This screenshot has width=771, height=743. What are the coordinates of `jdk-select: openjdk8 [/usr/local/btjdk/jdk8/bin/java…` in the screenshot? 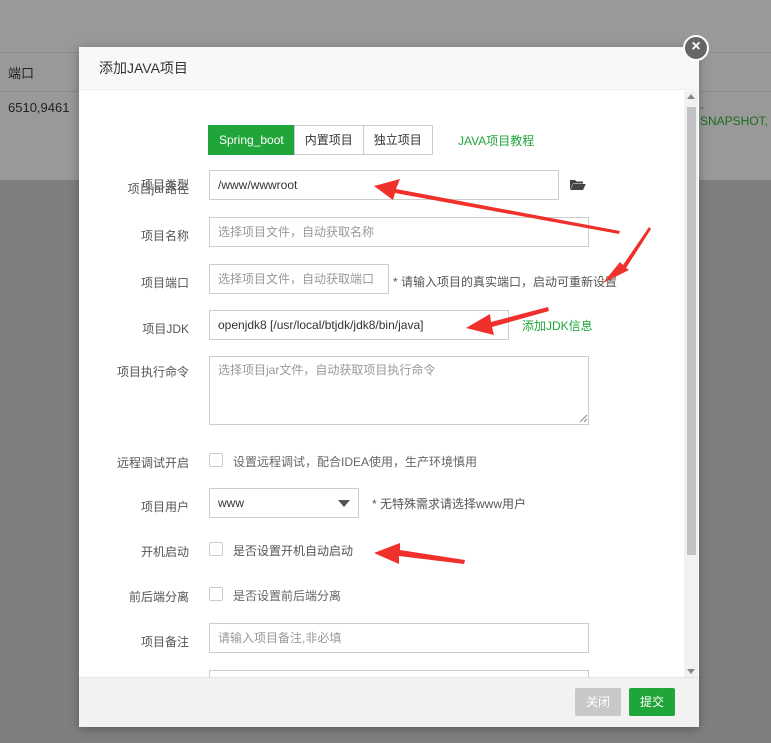 It's located at (359, 325).